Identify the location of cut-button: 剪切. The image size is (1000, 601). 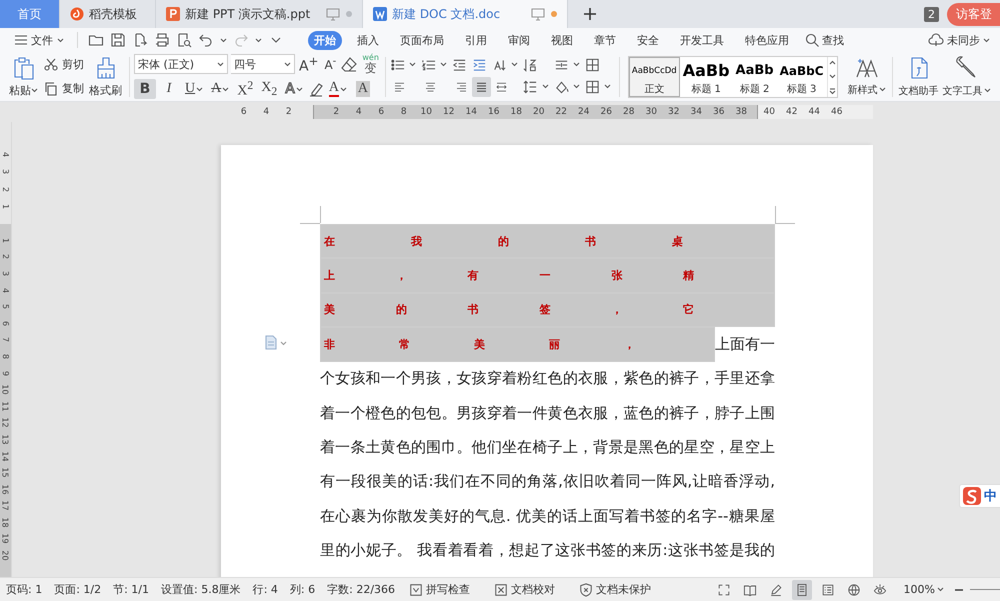
(63, 65).